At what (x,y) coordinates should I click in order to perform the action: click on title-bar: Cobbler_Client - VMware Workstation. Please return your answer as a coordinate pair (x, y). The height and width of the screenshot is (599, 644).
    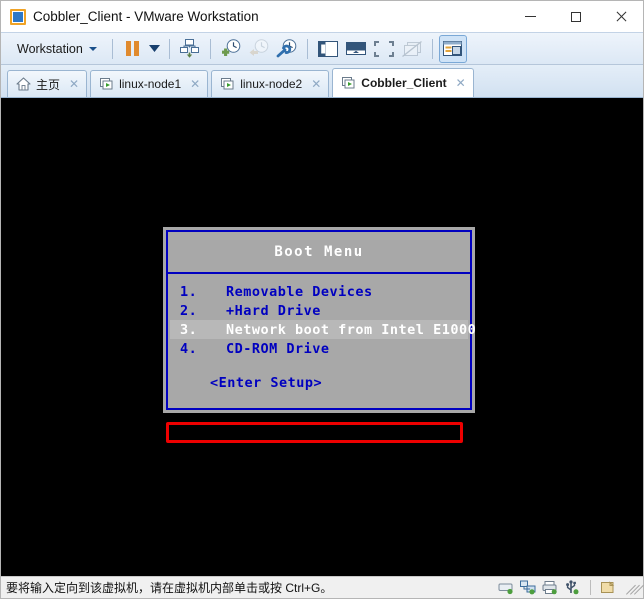
    Looking at the image, I should click on (322, 16).